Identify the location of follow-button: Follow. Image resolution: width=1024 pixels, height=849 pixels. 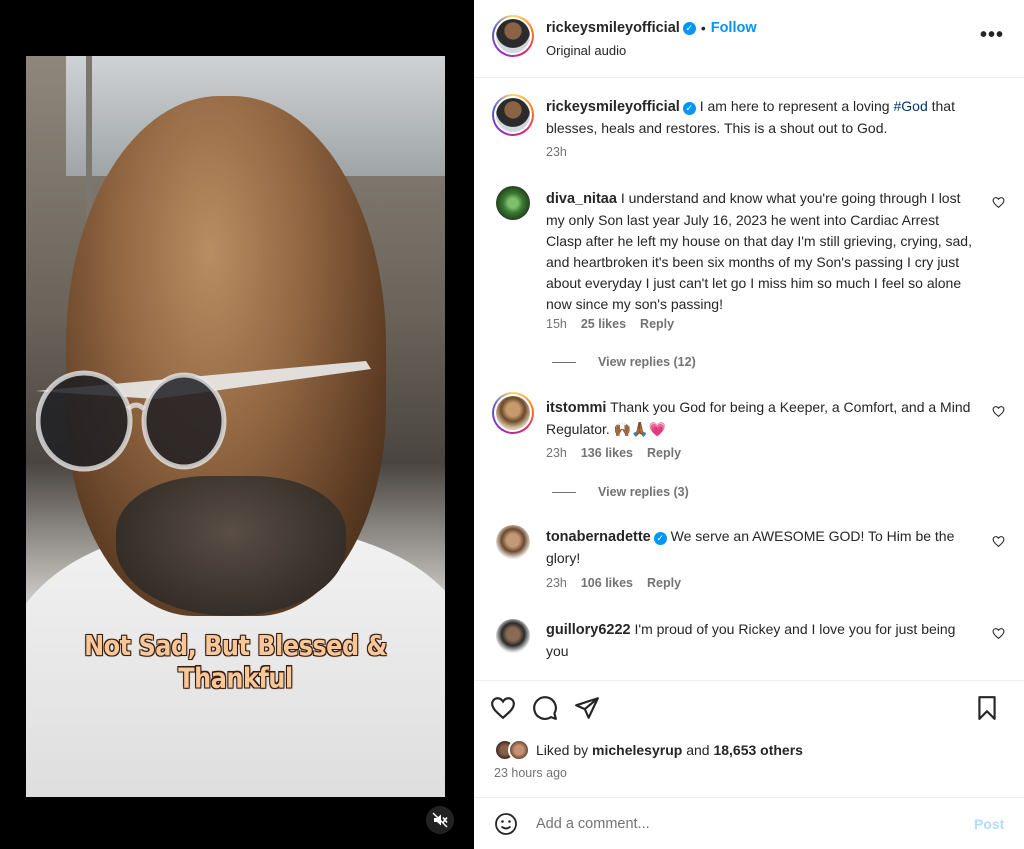
(734, 28).